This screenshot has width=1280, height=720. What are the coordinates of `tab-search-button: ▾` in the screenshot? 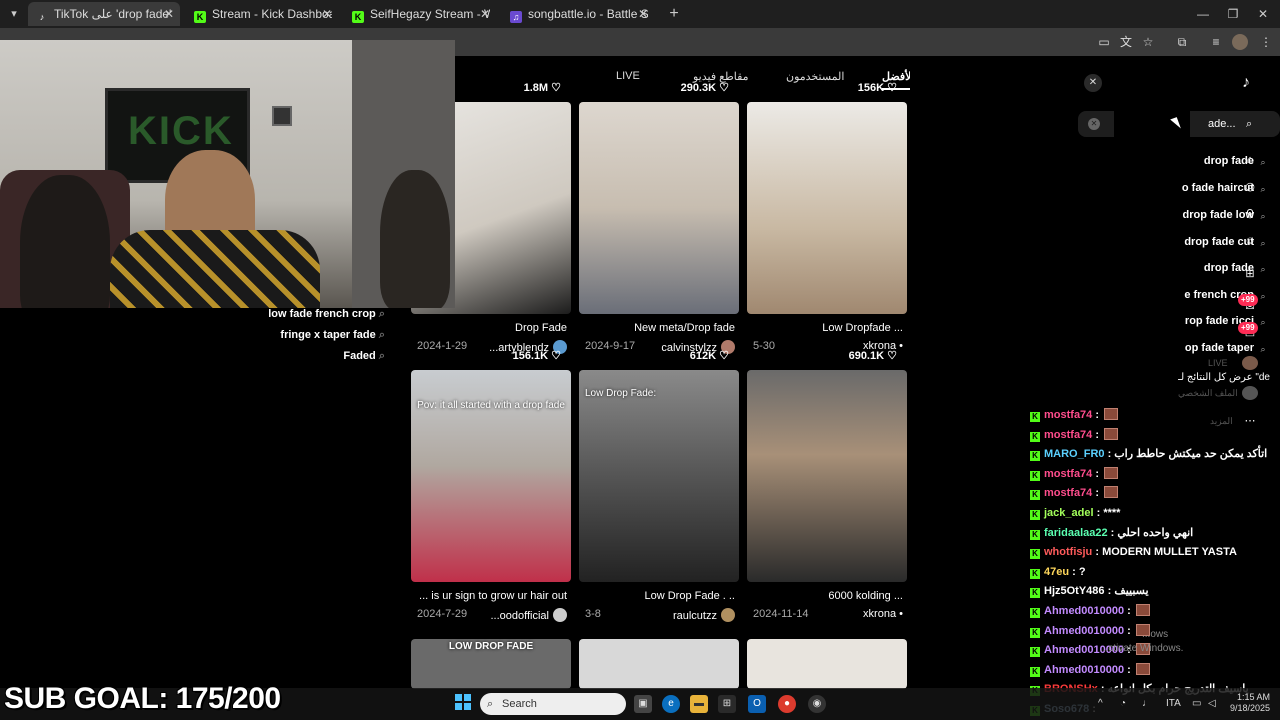 It's located at (14, 14).